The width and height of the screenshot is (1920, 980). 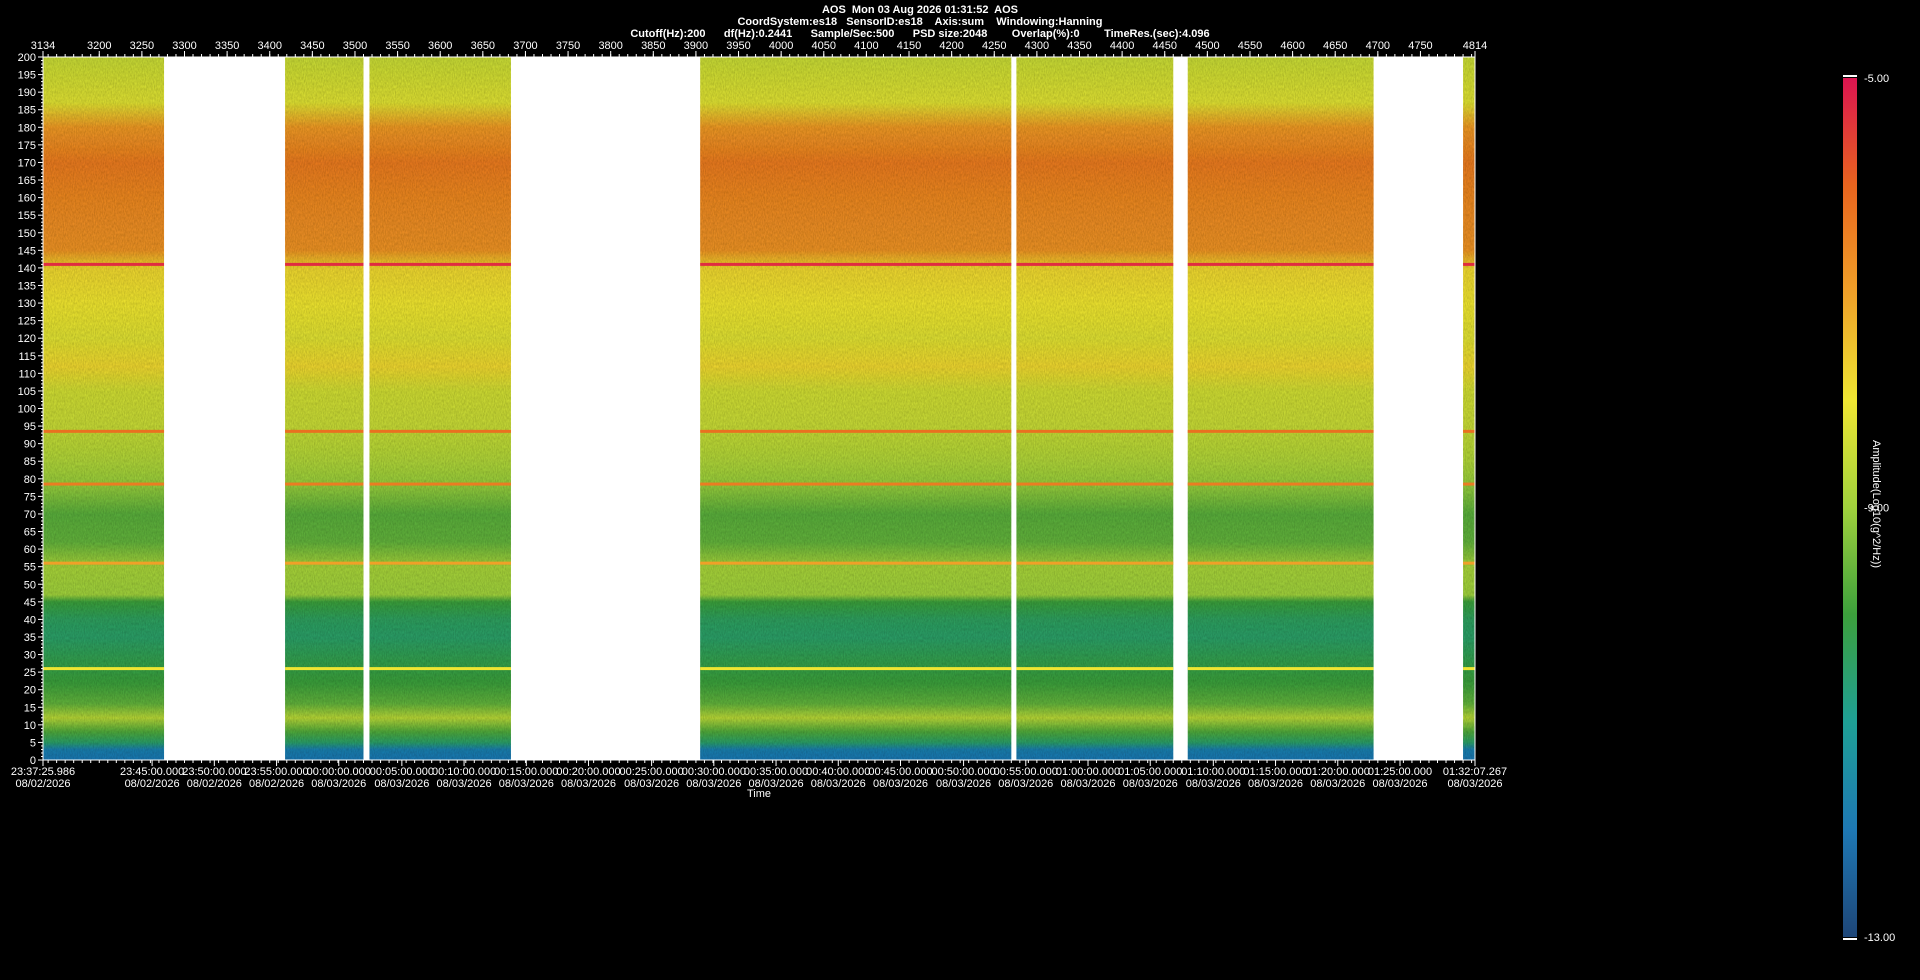 I want to click on y-tick-label: 5, so click(x=33, y=743).